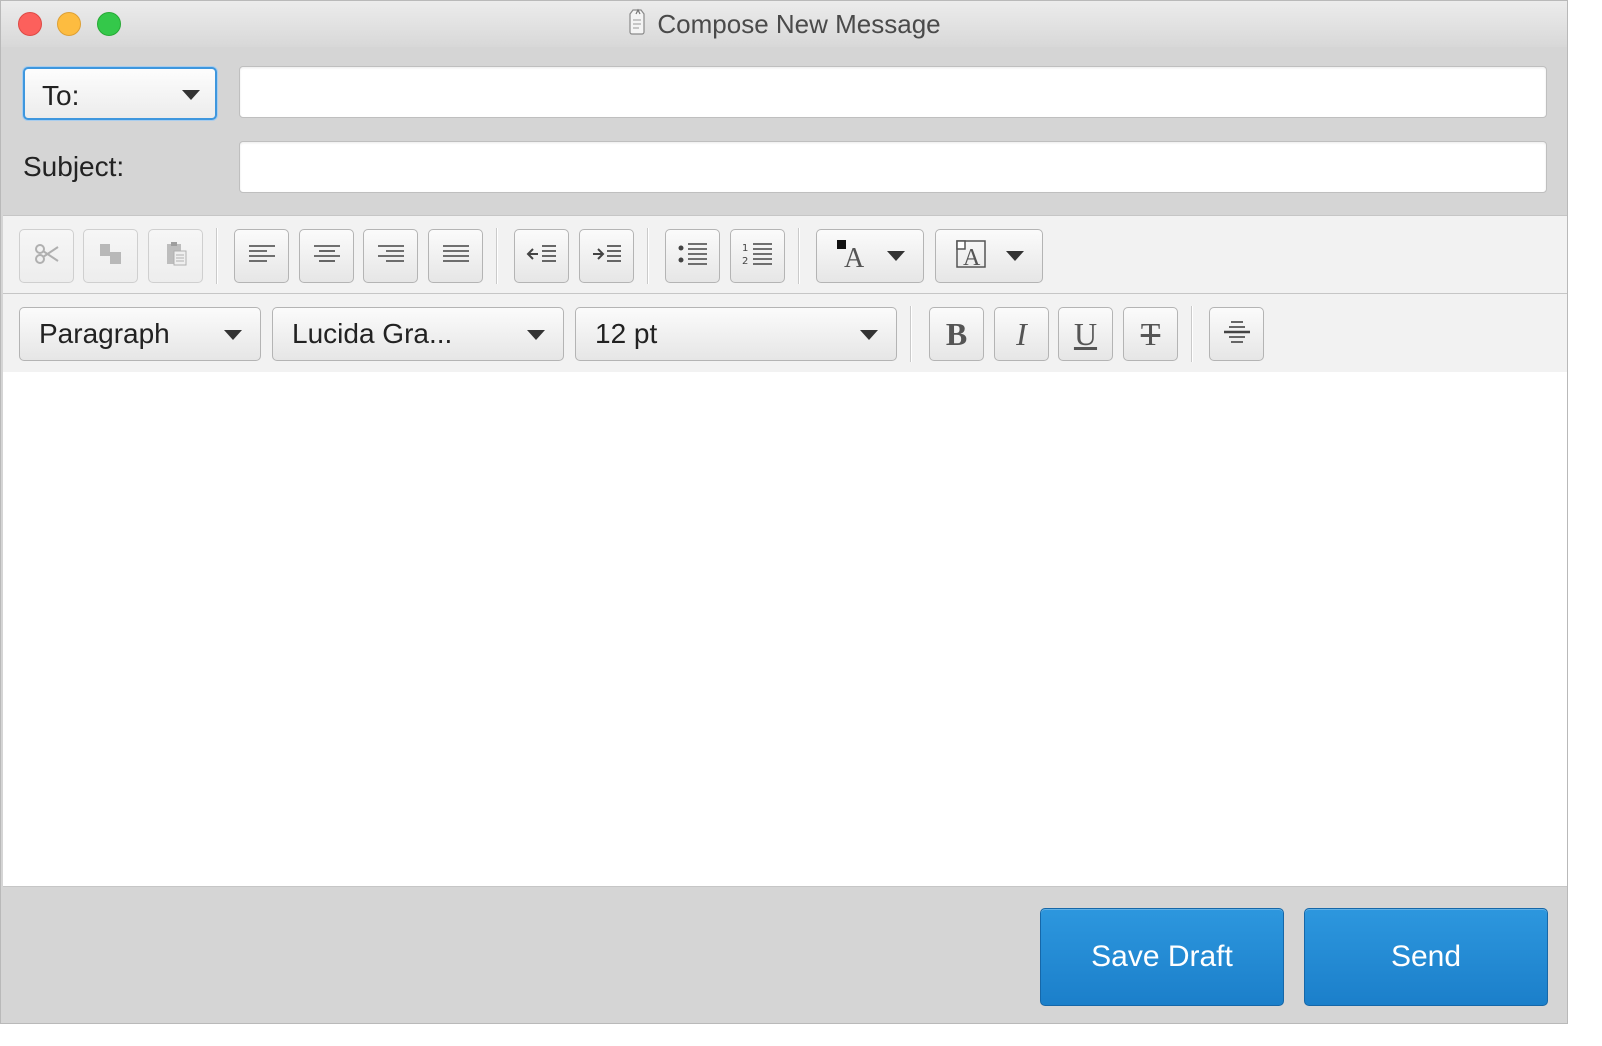 The width and height of the screenshot is (1602, 1046). I want to click on align-right-icon, so click(391, 256).